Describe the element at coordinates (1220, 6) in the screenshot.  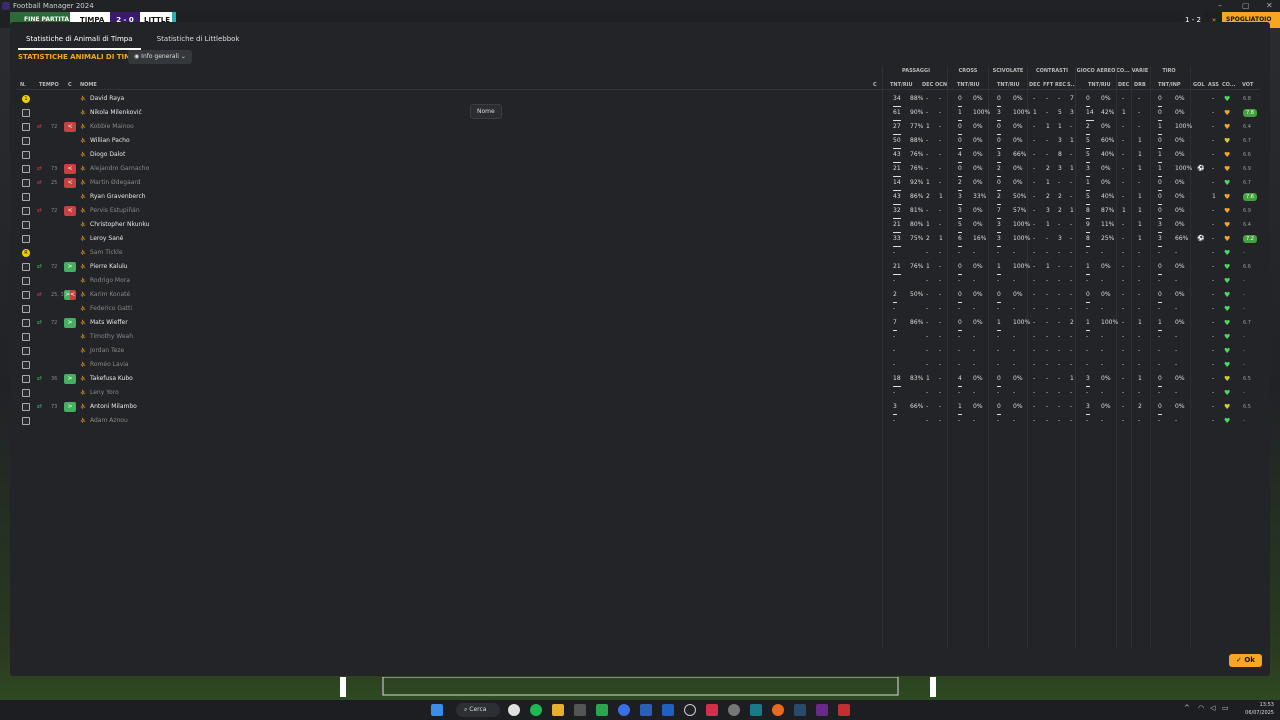
I see `minimize-button: –` at that location.